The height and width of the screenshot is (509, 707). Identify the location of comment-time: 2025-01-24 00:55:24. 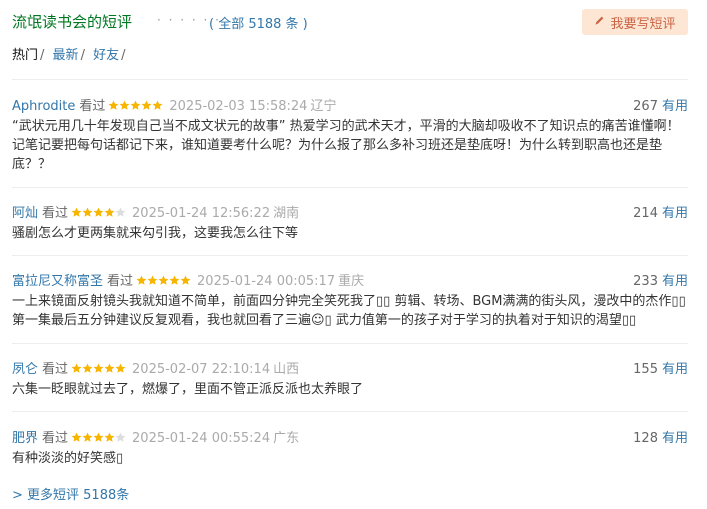
(201, 438).